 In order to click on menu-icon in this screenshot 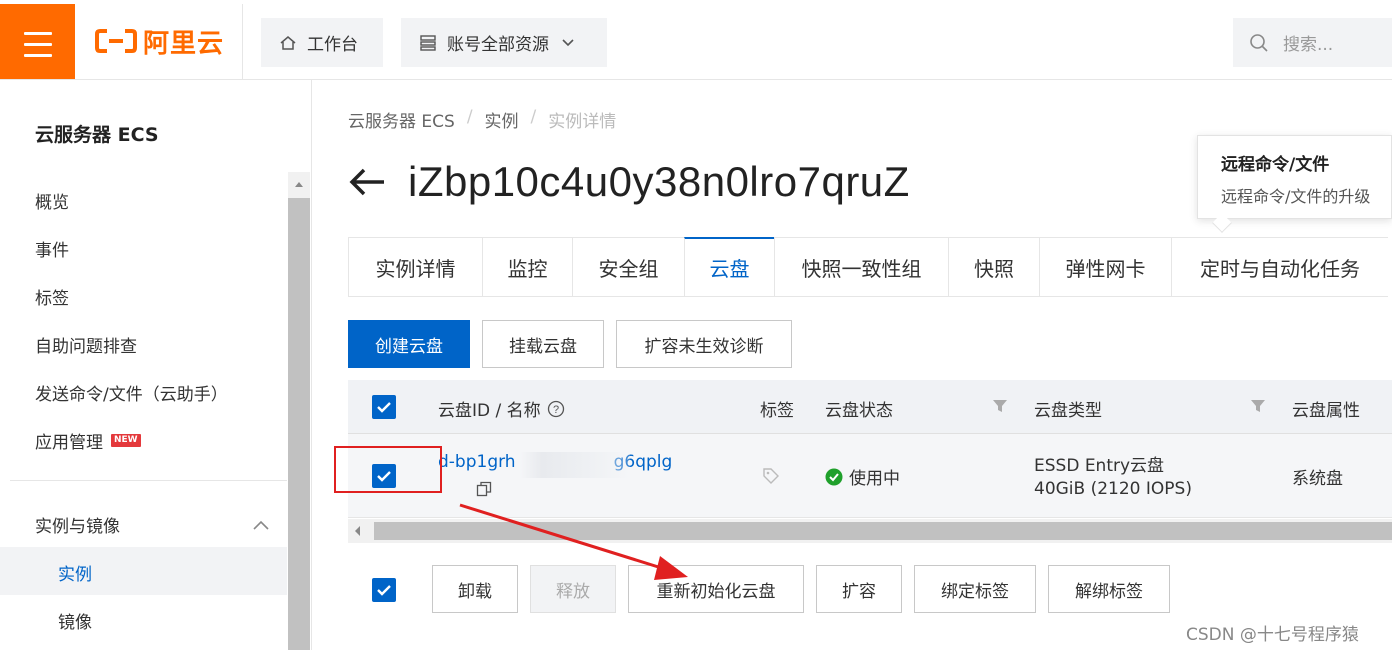, I will do `click(37, 41)`.